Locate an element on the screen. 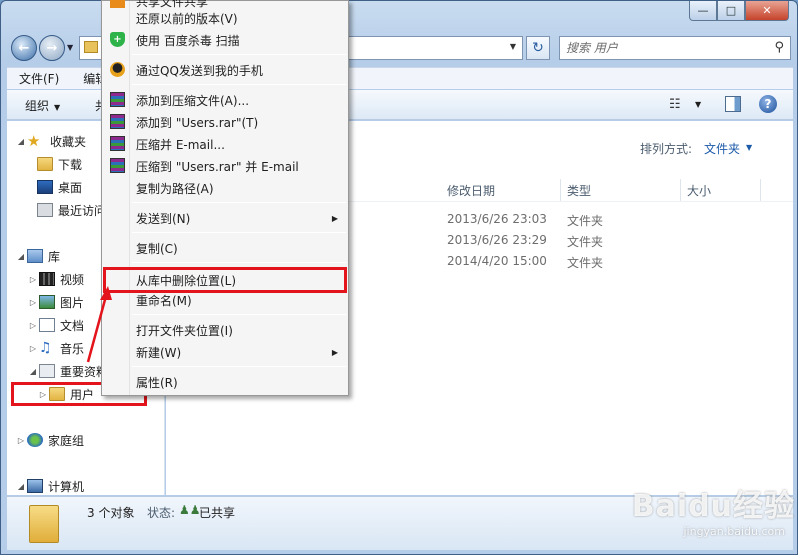 This screenshot has height=555, width=798. back-button: ← is located at coordinates (24, 48).